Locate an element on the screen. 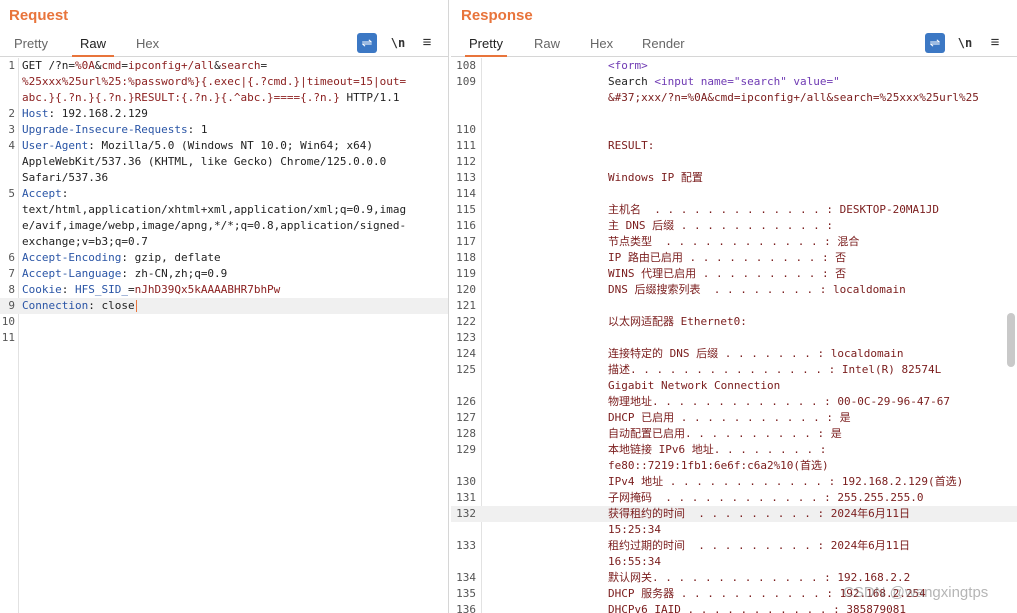 This screenshot has height=613, width=1017. code-token: name="search" value=" is located at coordinates (770, 81).